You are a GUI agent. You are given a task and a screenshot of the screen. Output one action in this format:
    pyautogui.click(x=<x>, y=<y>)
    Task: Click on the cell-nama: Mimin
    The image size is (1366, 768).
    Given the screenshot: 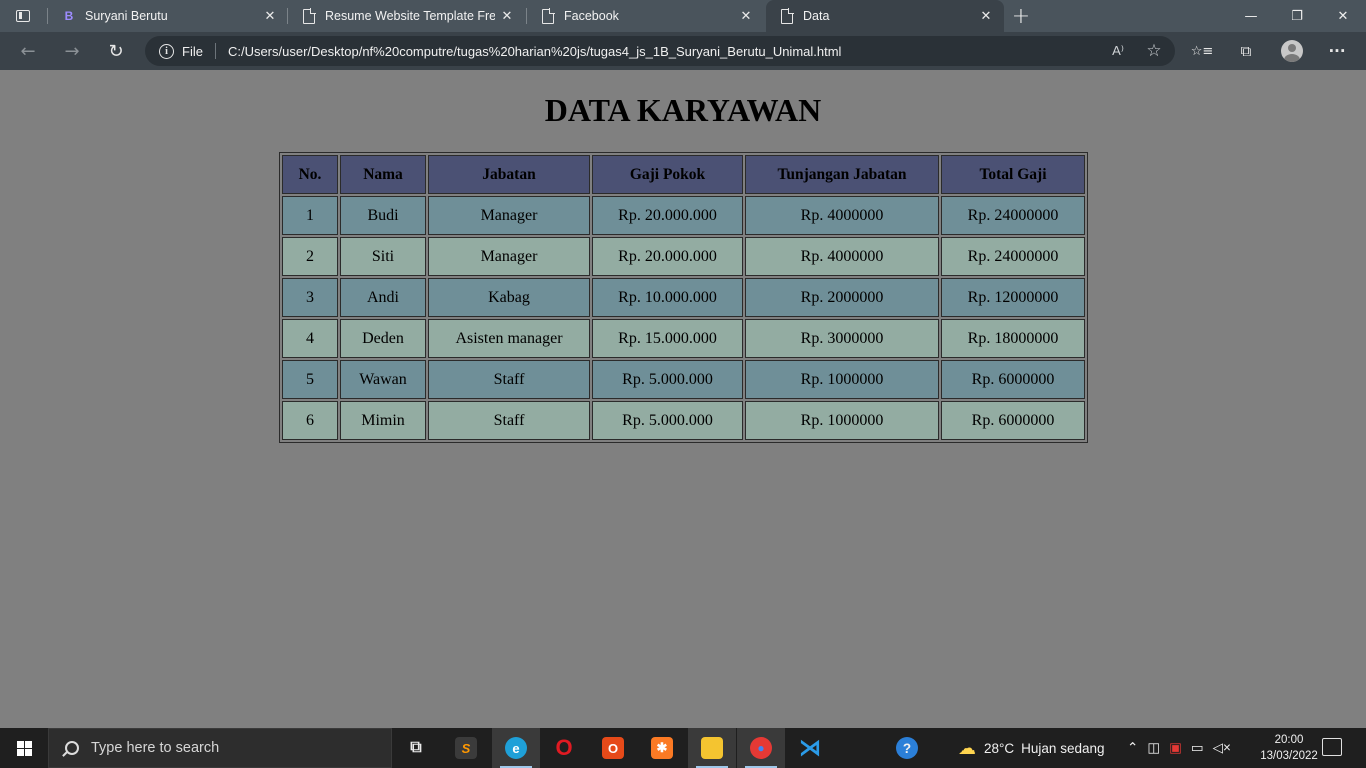 What is the action you would take?
    pyautogui.click(x=383, y=420)
    